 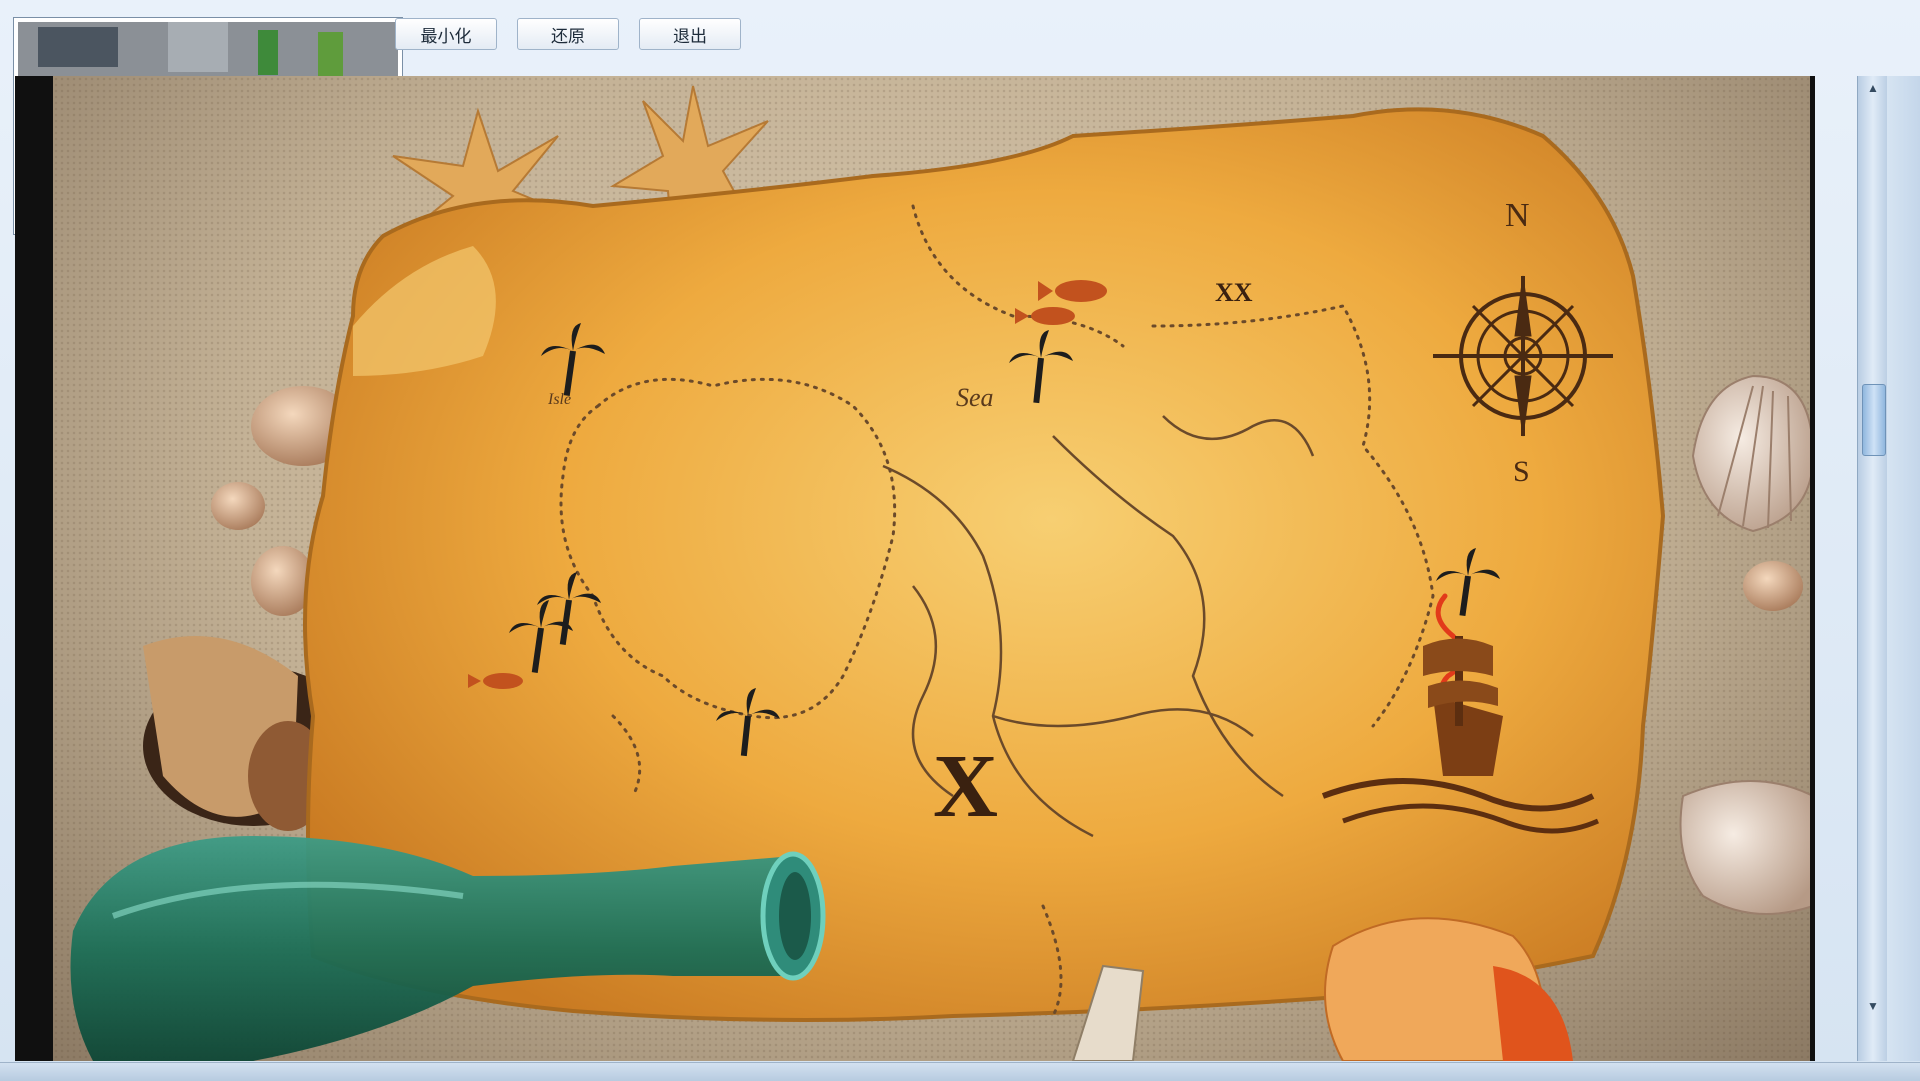 I want to click on exit-button: 退出, so click(x=690, y=34).